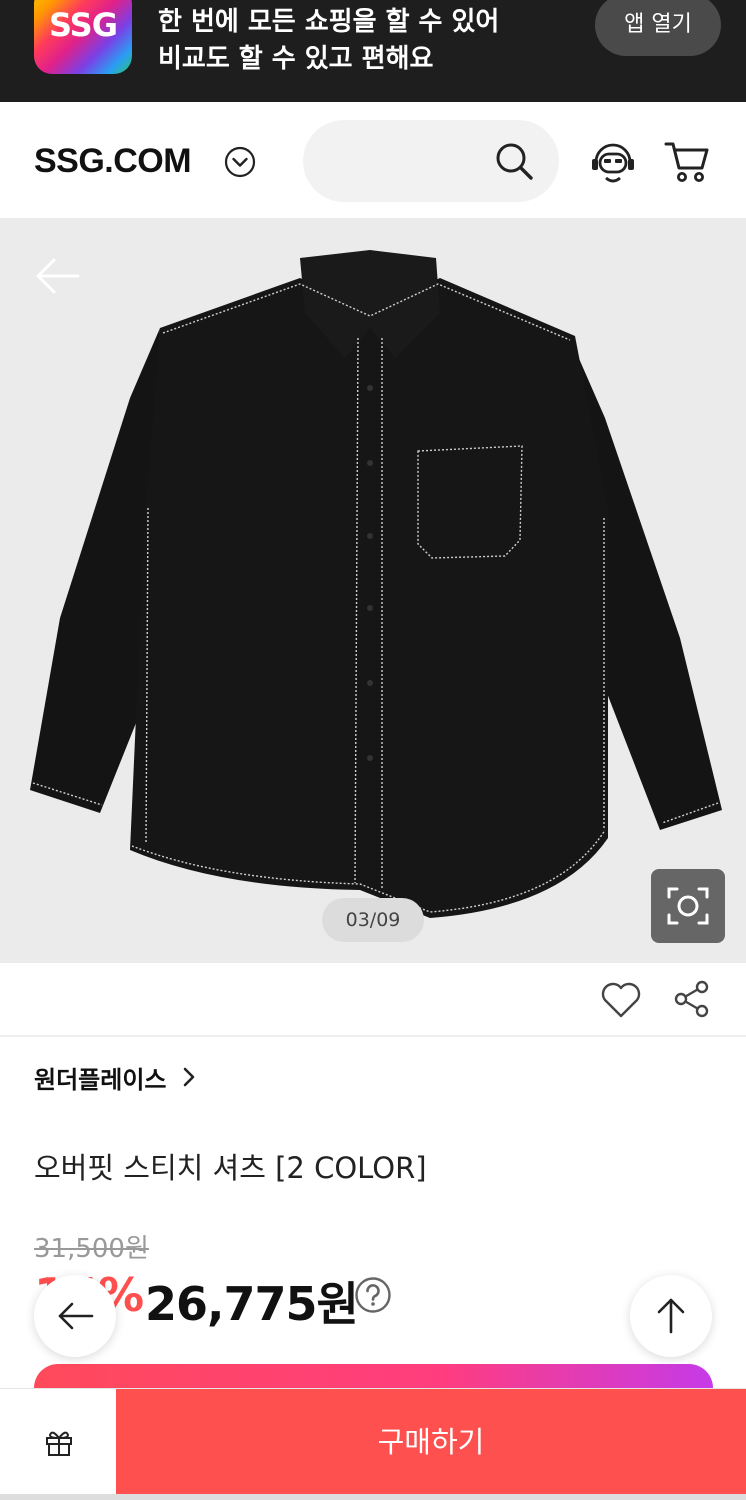  What do you see at coordinates (373, 920) in the screenshot?
I see `image-counter: 03/09` at bounding box center [373, 920].